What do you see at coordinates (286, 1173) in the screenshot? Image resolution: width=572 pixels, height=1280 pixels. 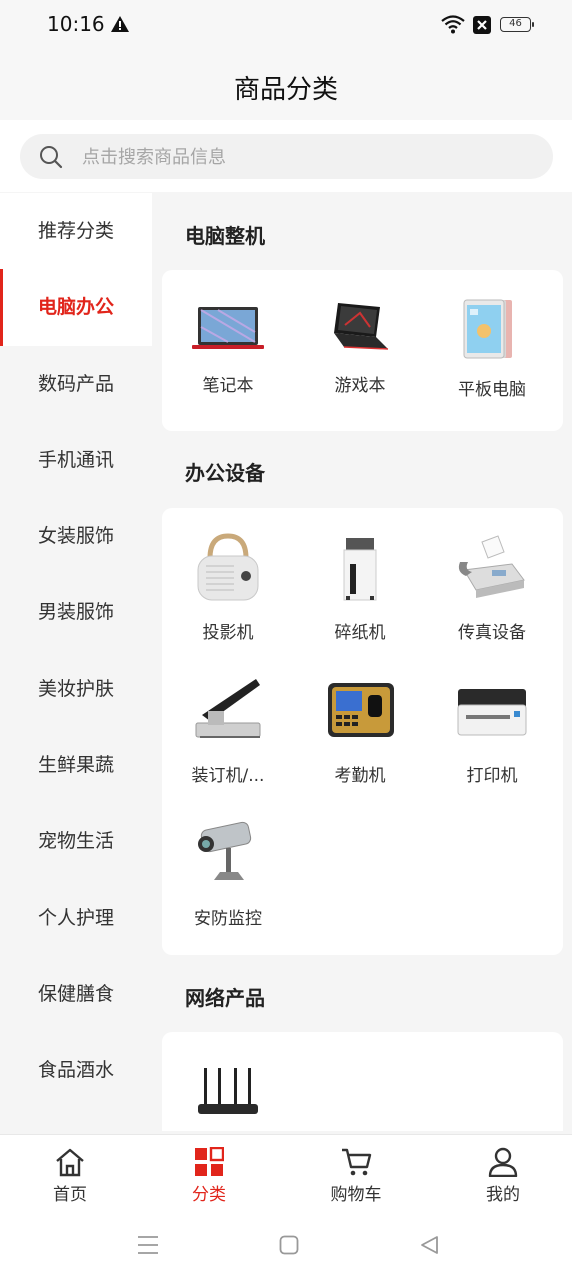 I see `bottom-nav: 首页 分类 购物车 我的` at bounding box center [286, 1173].